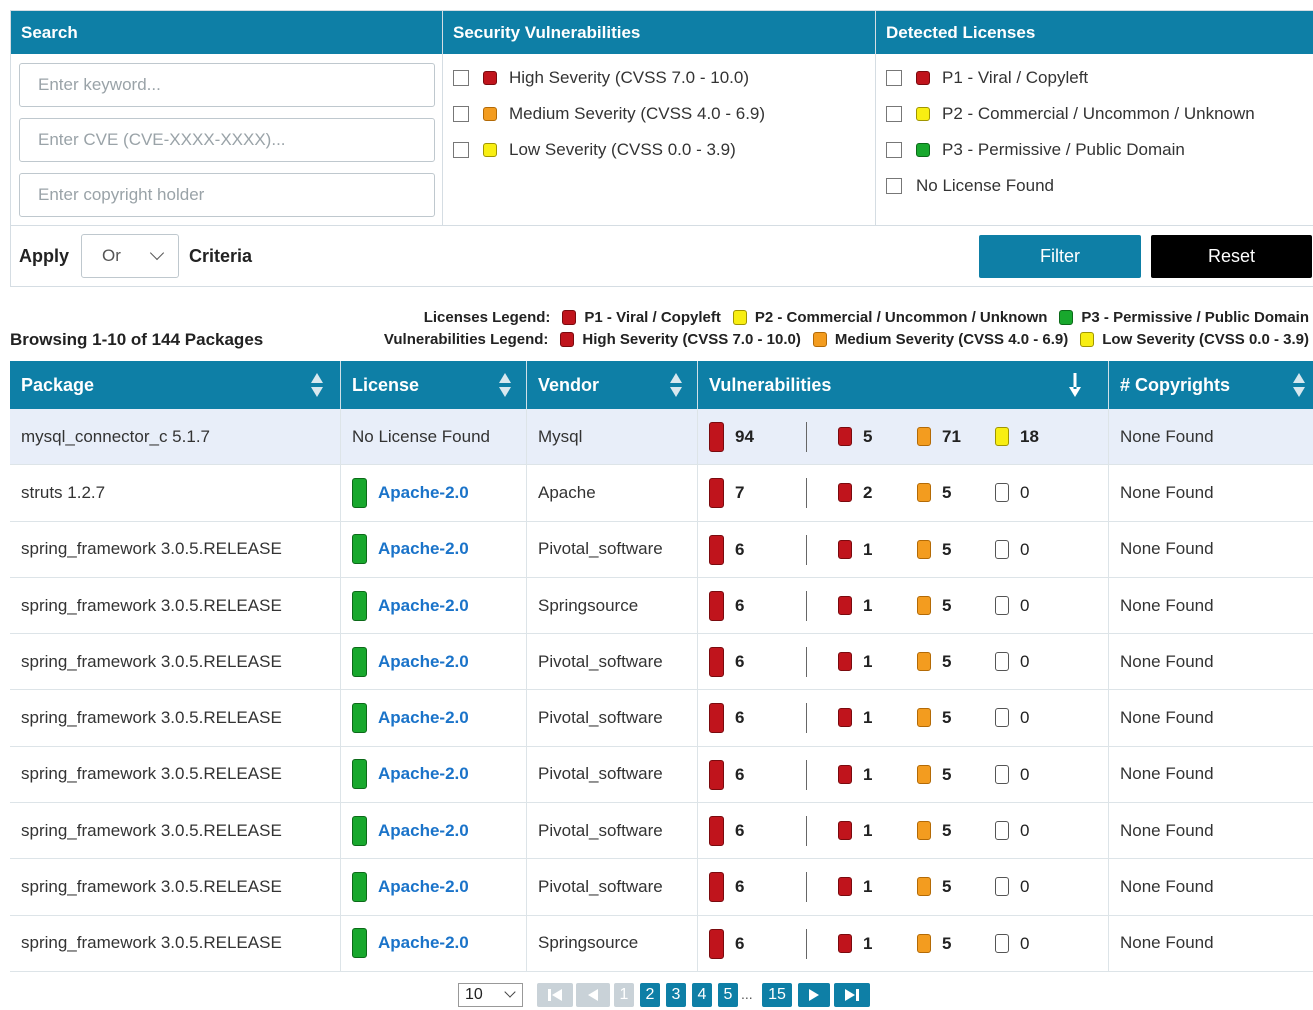 This screenshot has height=1010, width=1313. What do you see at coordinates (1060, 256) in the screenshot?
I see `filter-button: Filter` at bounding box center [1060, 256].